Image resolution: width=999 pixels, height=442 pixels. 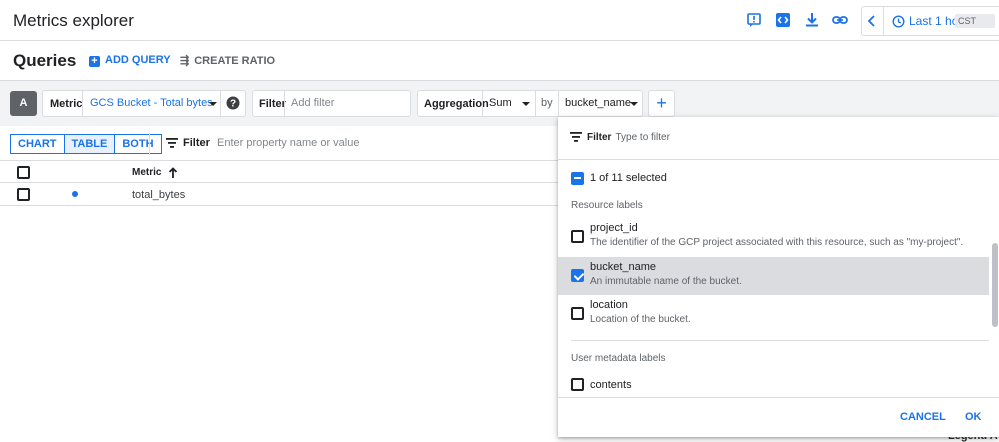 I want to click on panel-filter: Filter Type to filter, so click(x=620, y=138).